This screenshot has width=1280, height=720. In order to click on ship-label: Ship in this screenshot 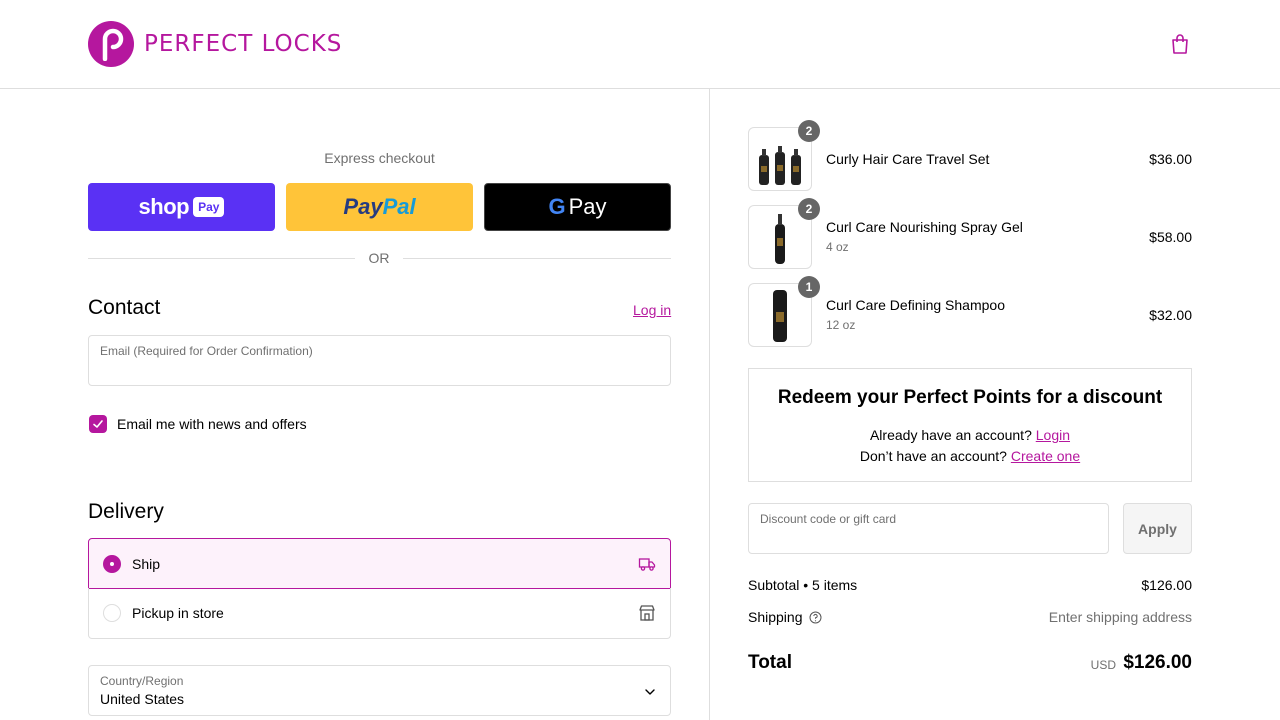, I will do `click(146, 564)`.